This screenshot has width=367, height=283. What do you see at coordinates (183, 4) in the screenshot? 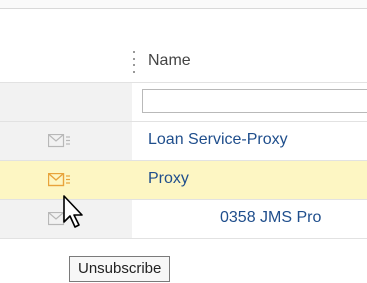
I see `top-border` at bounding box center [183, 4].